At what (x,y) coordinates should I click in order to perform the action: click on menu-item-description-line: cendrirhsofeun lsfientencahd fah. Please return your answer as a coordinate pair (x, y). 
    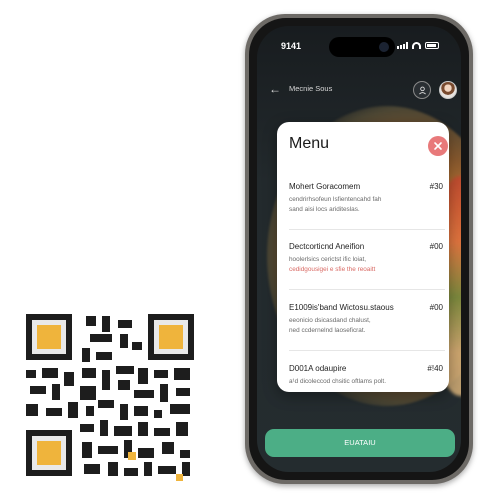
    Looking at the image, I should click on (335, 199).